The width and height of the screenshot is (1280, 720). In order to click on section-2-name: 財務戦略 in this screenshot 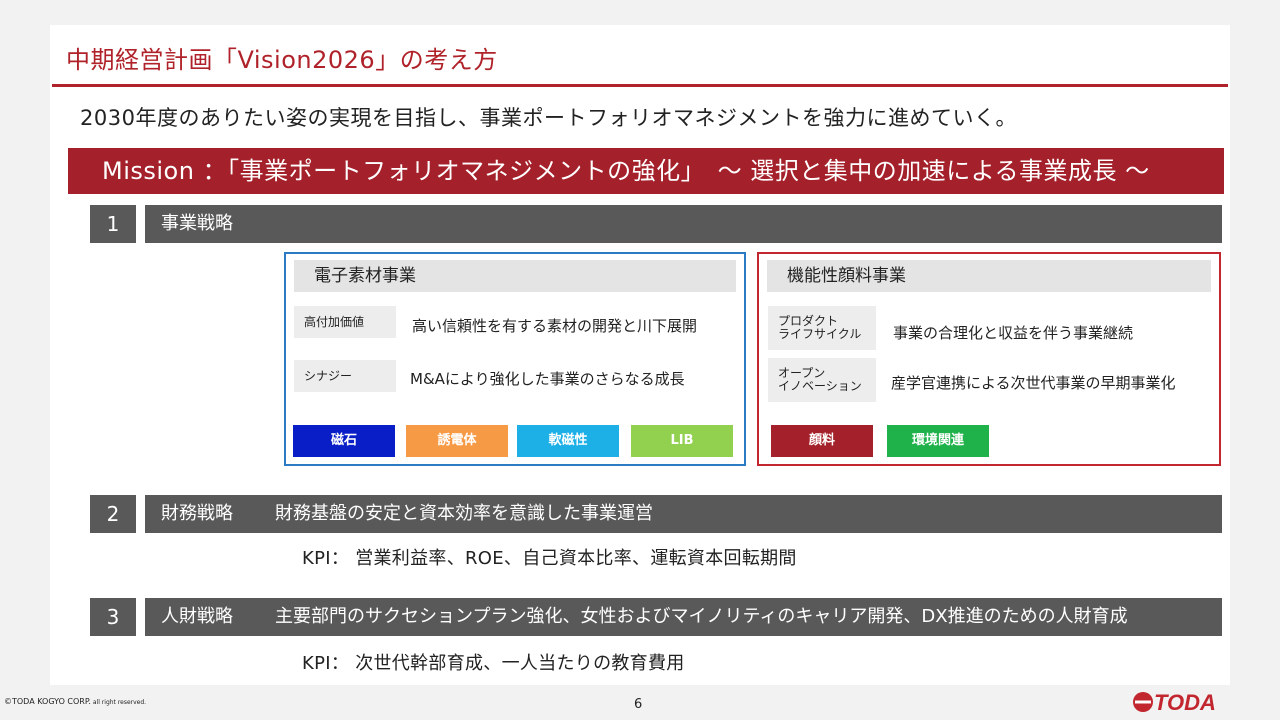, I will do `click(197, 513)`.